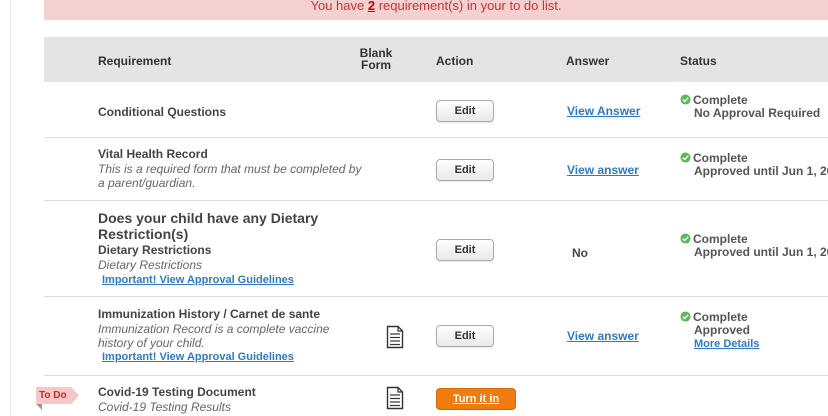 This screenshot has height=416, width=828. Describe the element at coordinates (603, 111) in the screenshot. I see `view-answer-link: View Answer` at that location.